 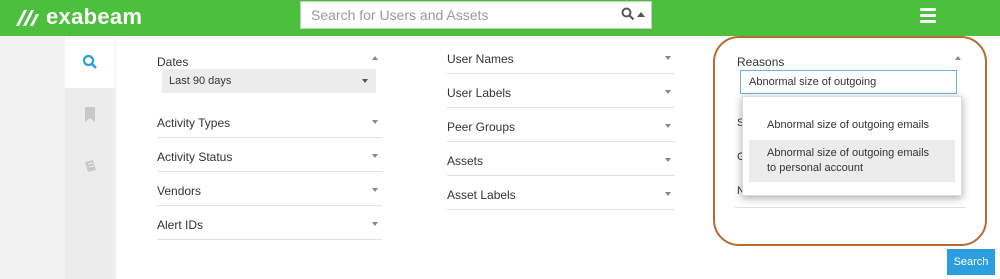 I want to click on filter-activity-types: Activity Types, so click(x=269, y=122).